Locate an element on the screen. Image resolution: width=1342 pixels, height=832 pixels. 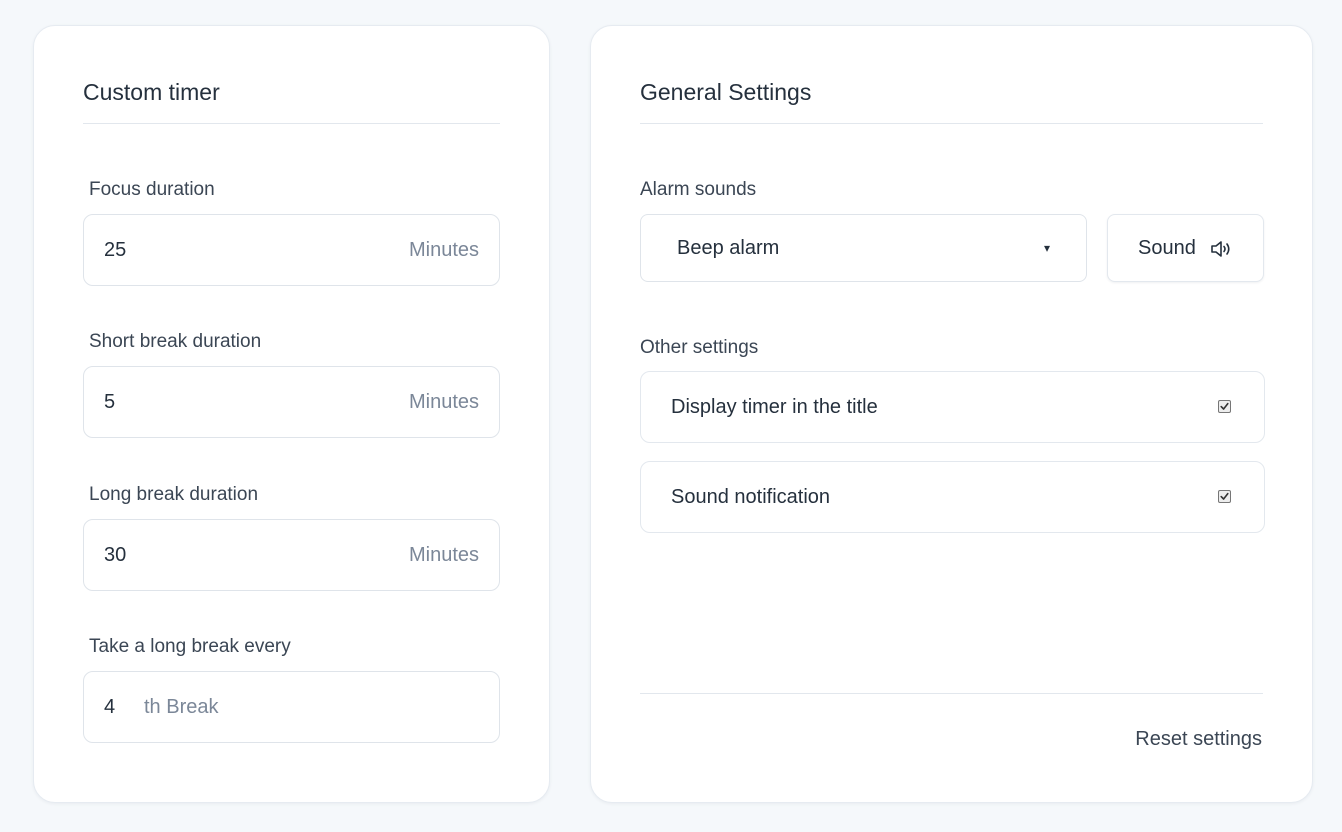
general-settings-title: General Settings is located at coordinates (726, 92).